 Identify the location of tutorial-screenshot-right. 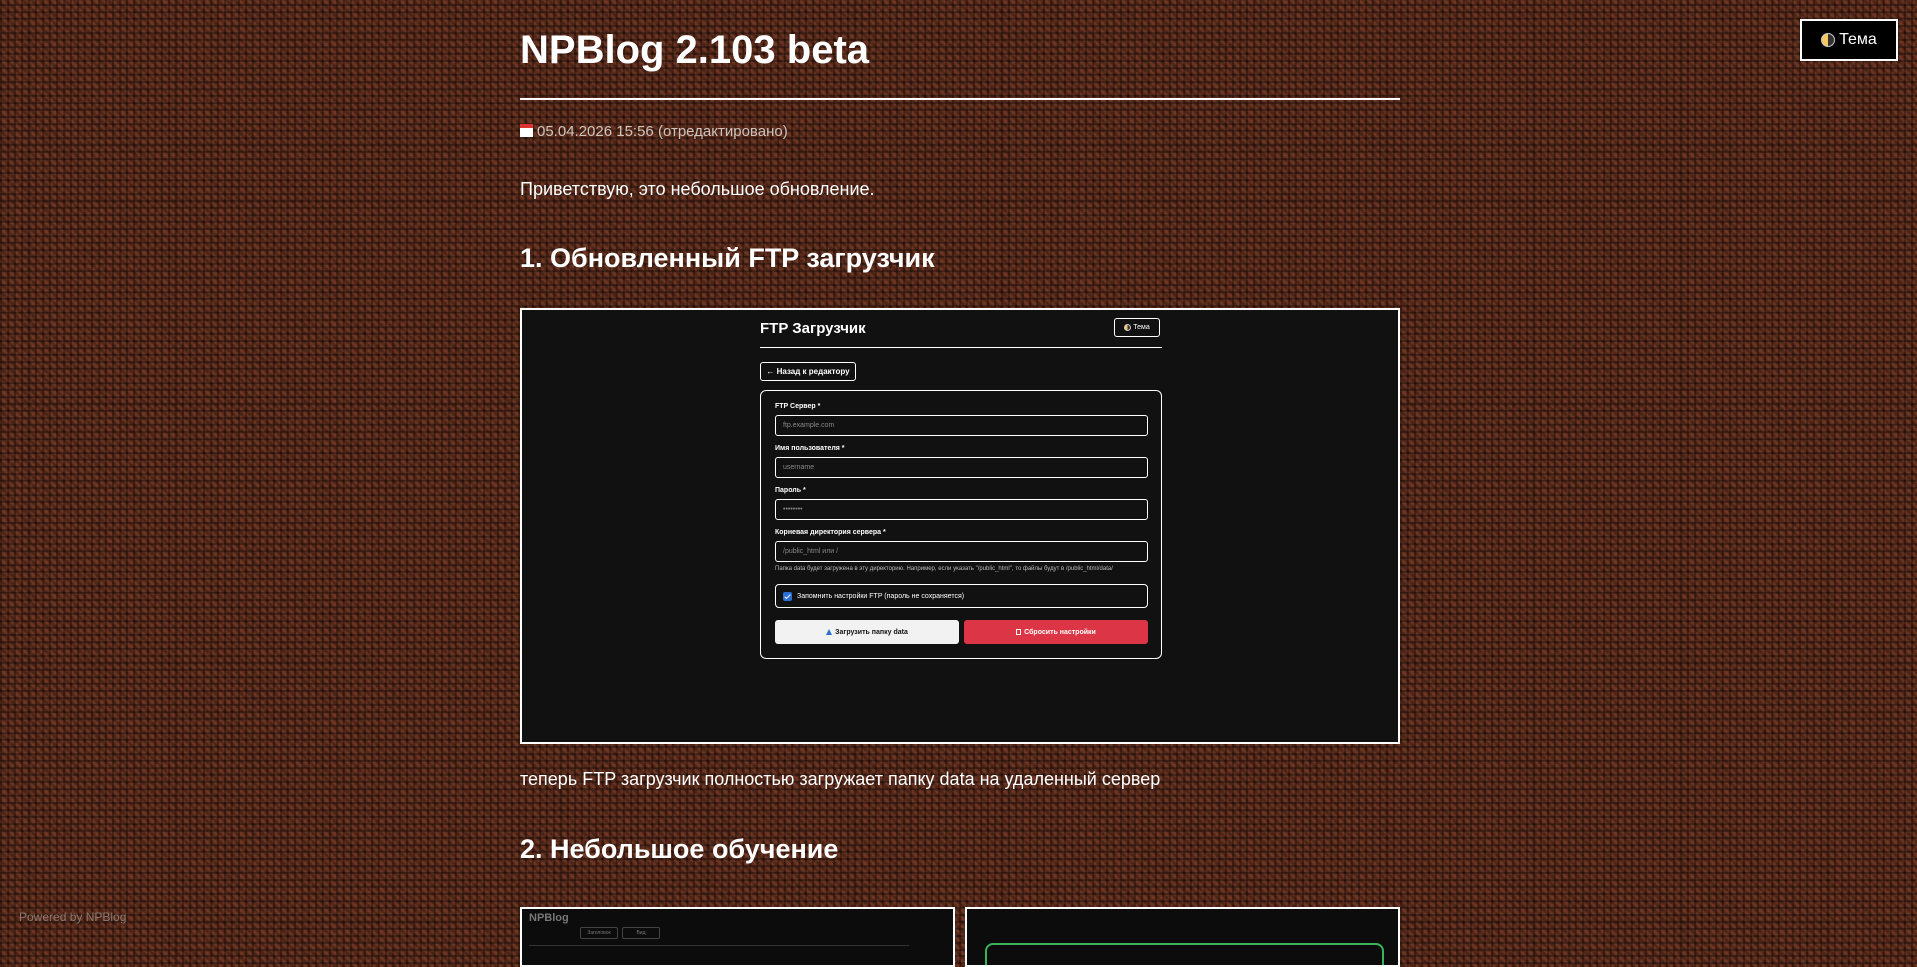
(1182, 937).